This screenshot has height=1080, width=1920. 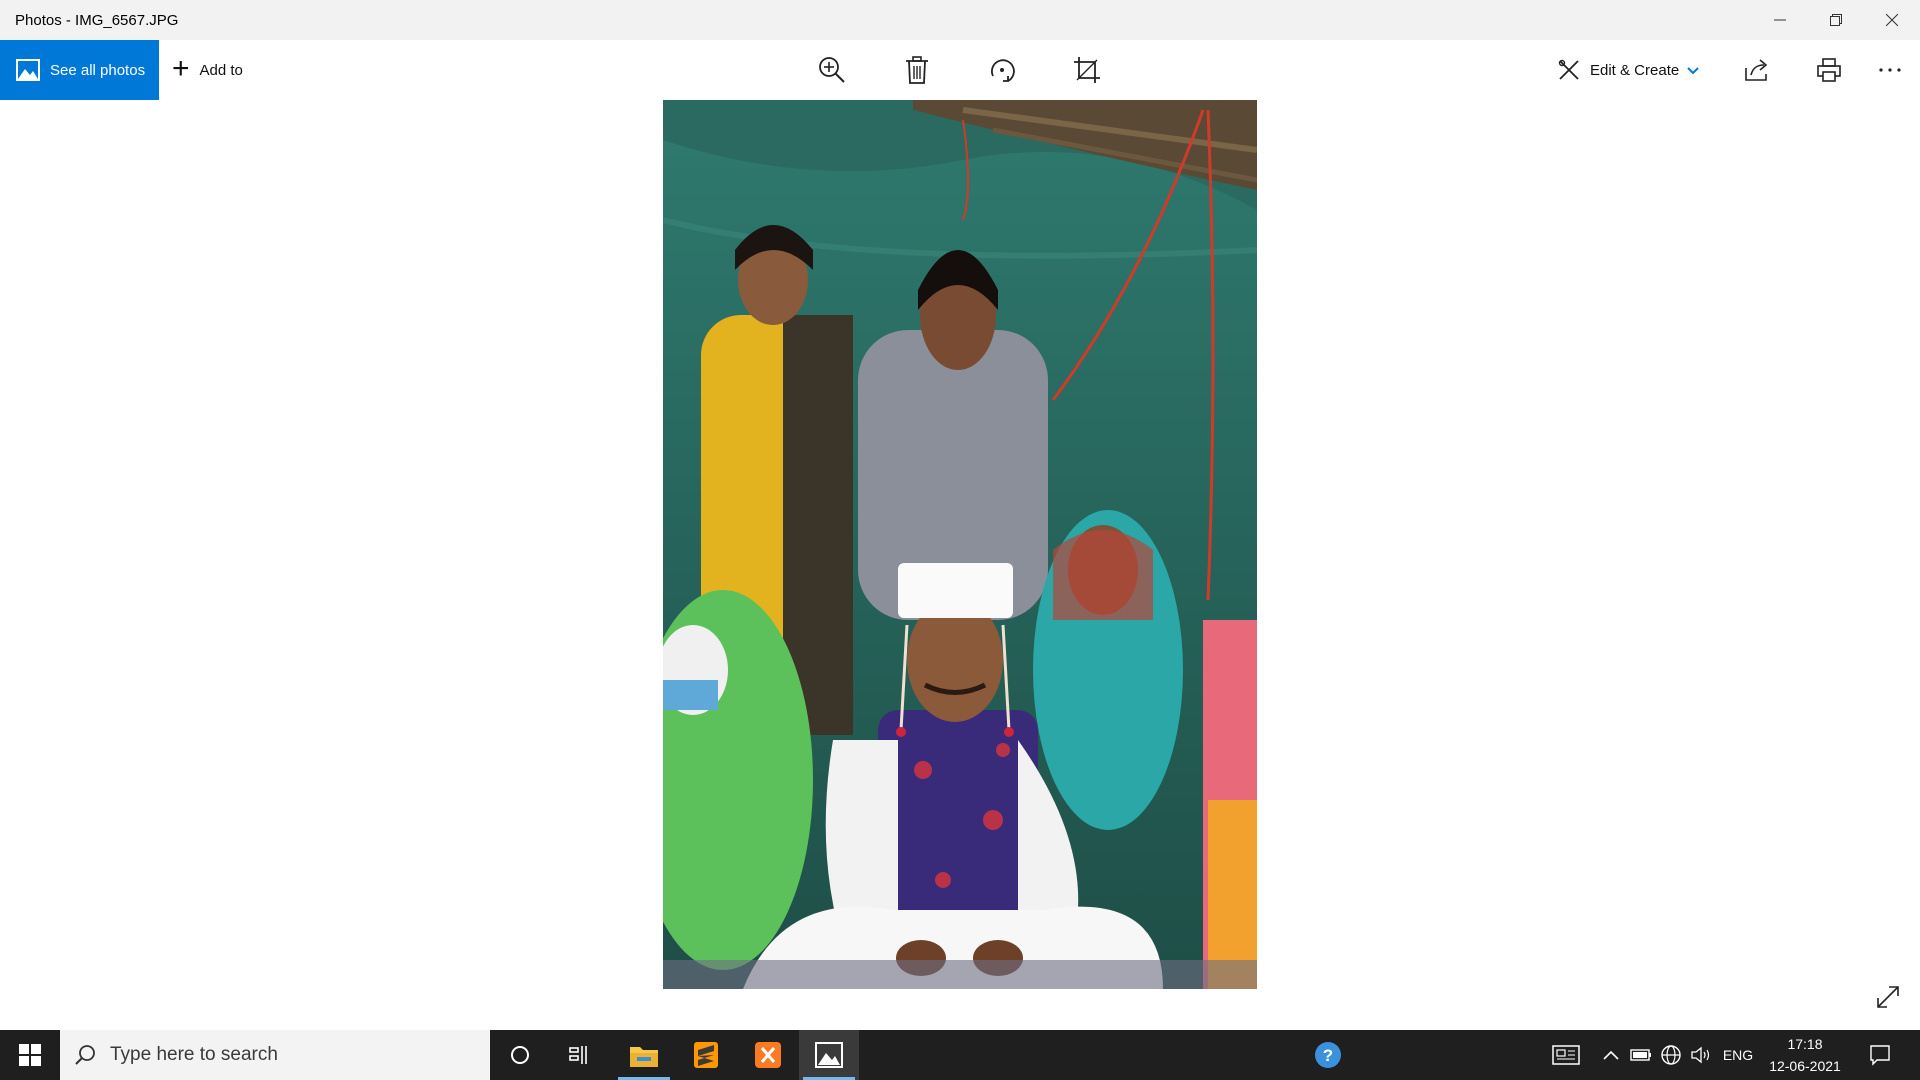 I want to click on search-placeholder: Type here to search, so click(x=194, y=1054).